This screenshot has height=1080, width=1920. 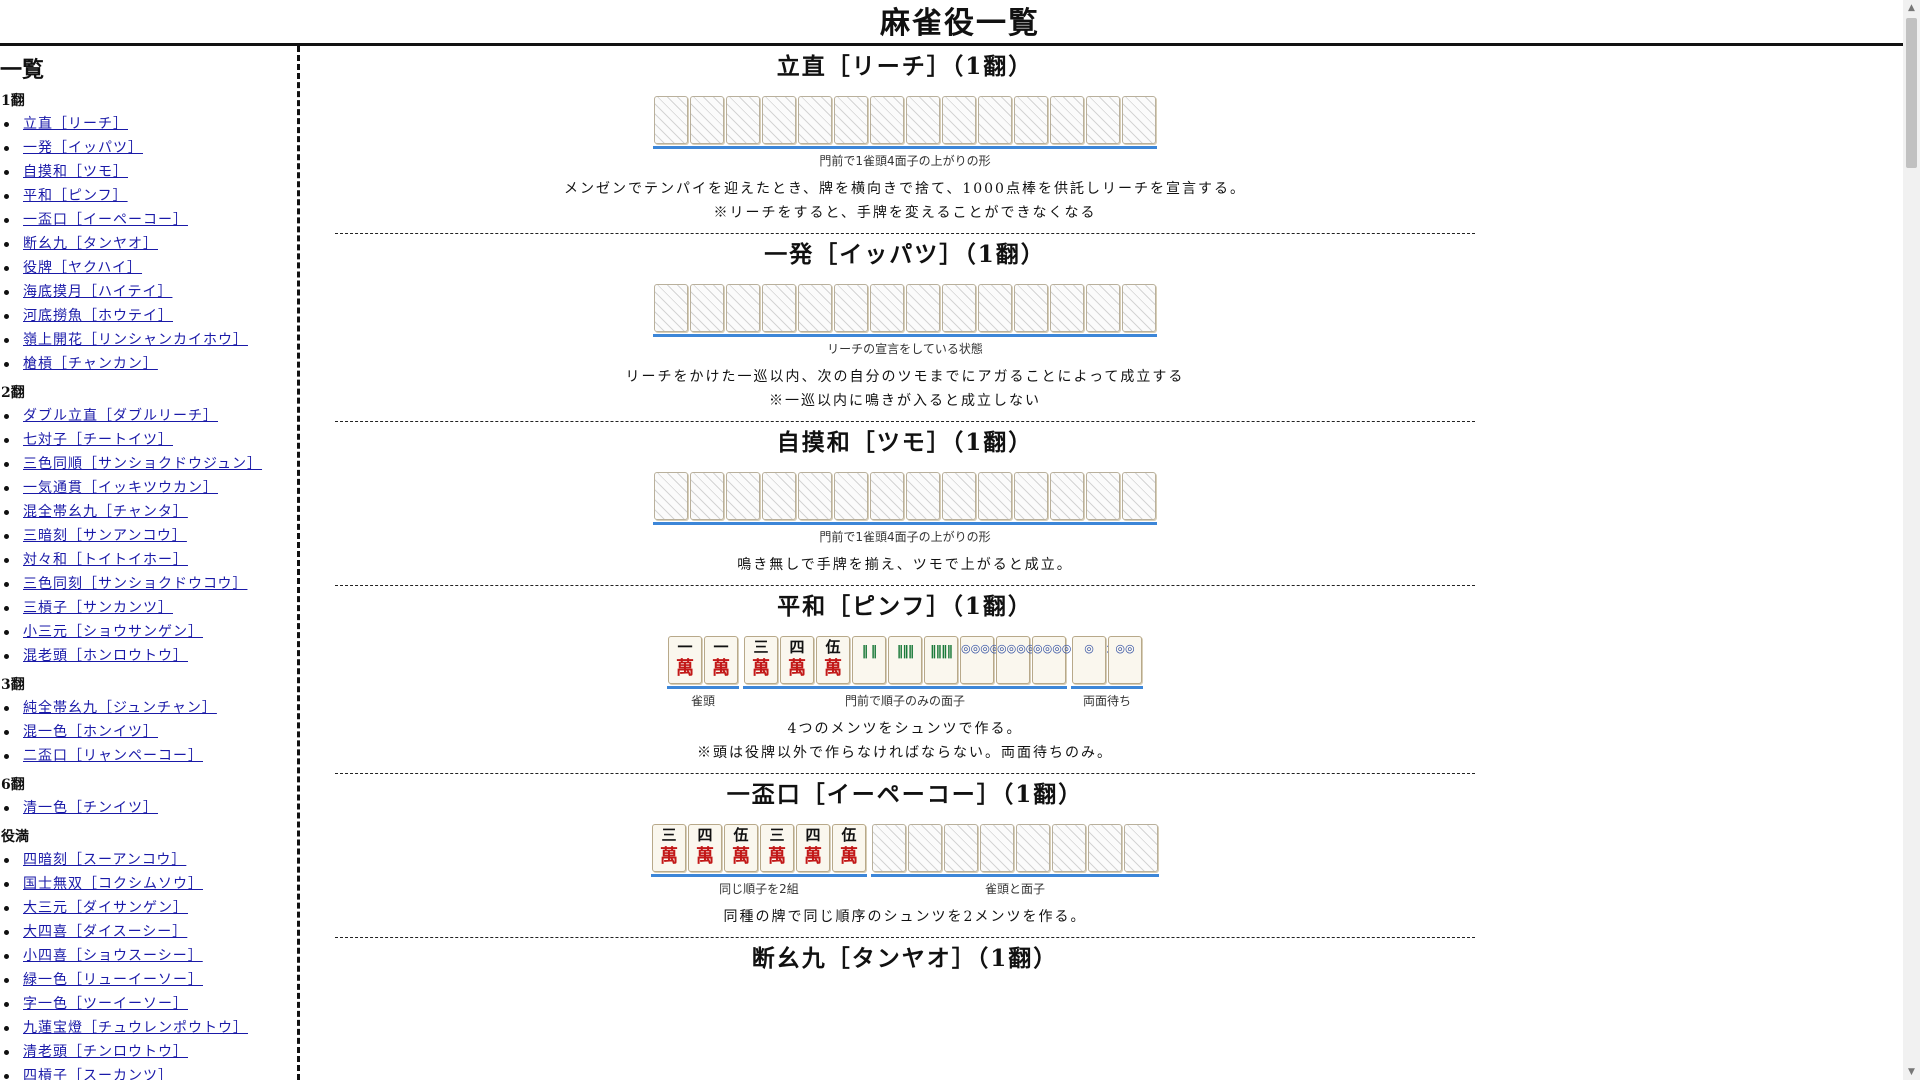 I want to click on sidebar-link: 平和［ピンフ］, so click(x=75, y=196).